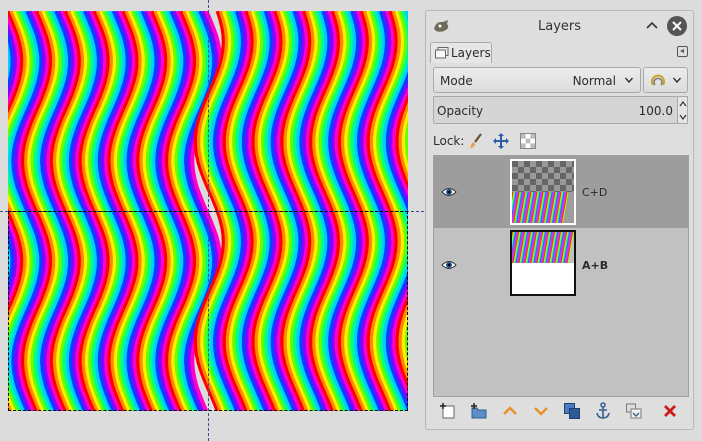  What do you see at coordinates (479, 411) in the screenshot?
I see `new-layer-group-icon` at bounding box center [479, 411].